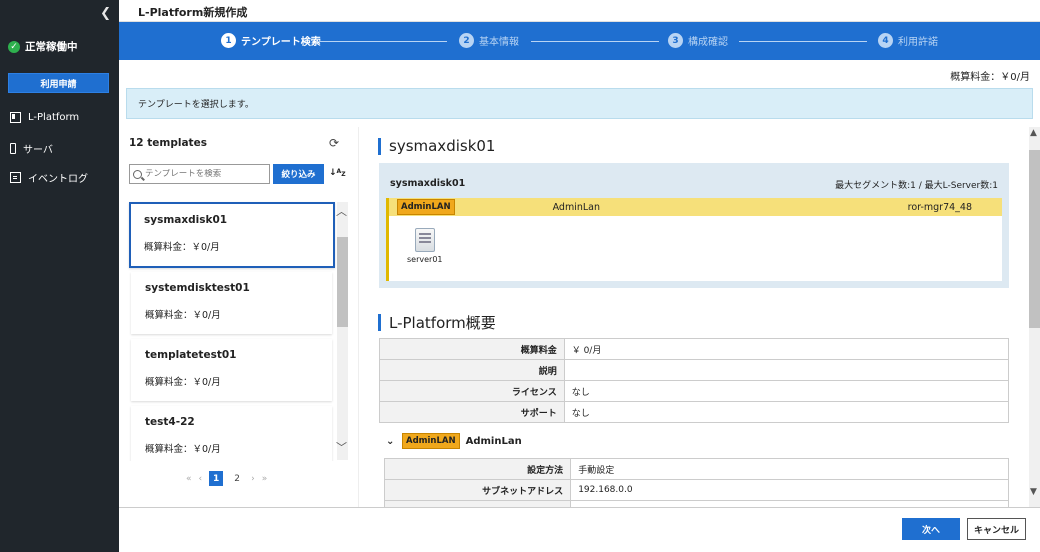  What do you see at coordinates (137, 174) in the screenshot?
I see `search-icon` at bounding box center [137, 174].